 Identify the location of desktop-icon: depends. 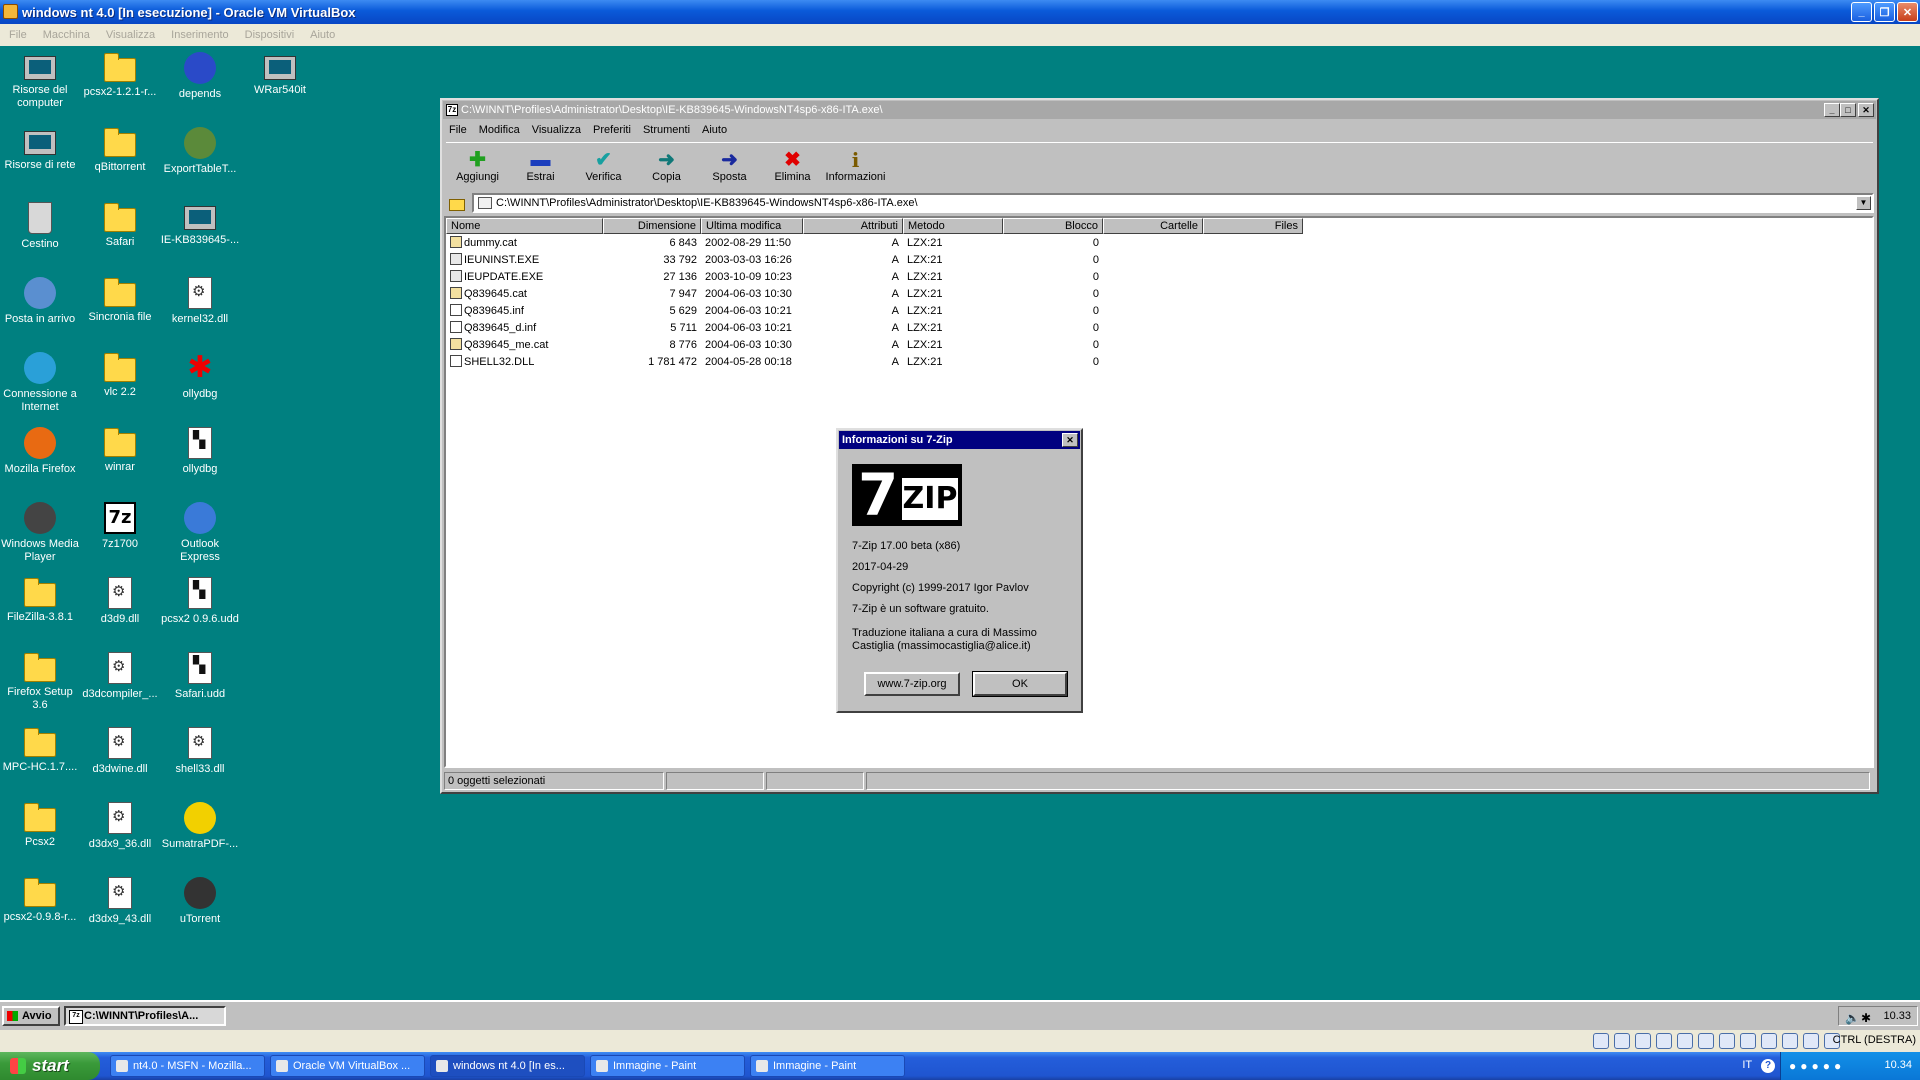
(200, 76).